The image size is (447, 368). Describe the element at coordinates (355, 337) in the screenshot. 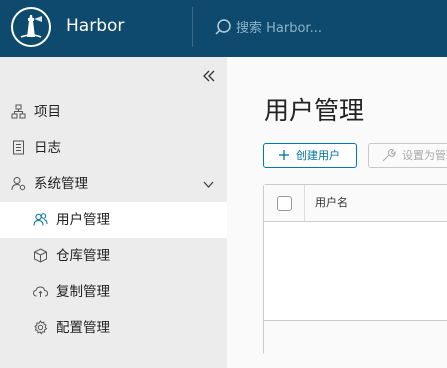

I see `datagrid-footer` at that location.